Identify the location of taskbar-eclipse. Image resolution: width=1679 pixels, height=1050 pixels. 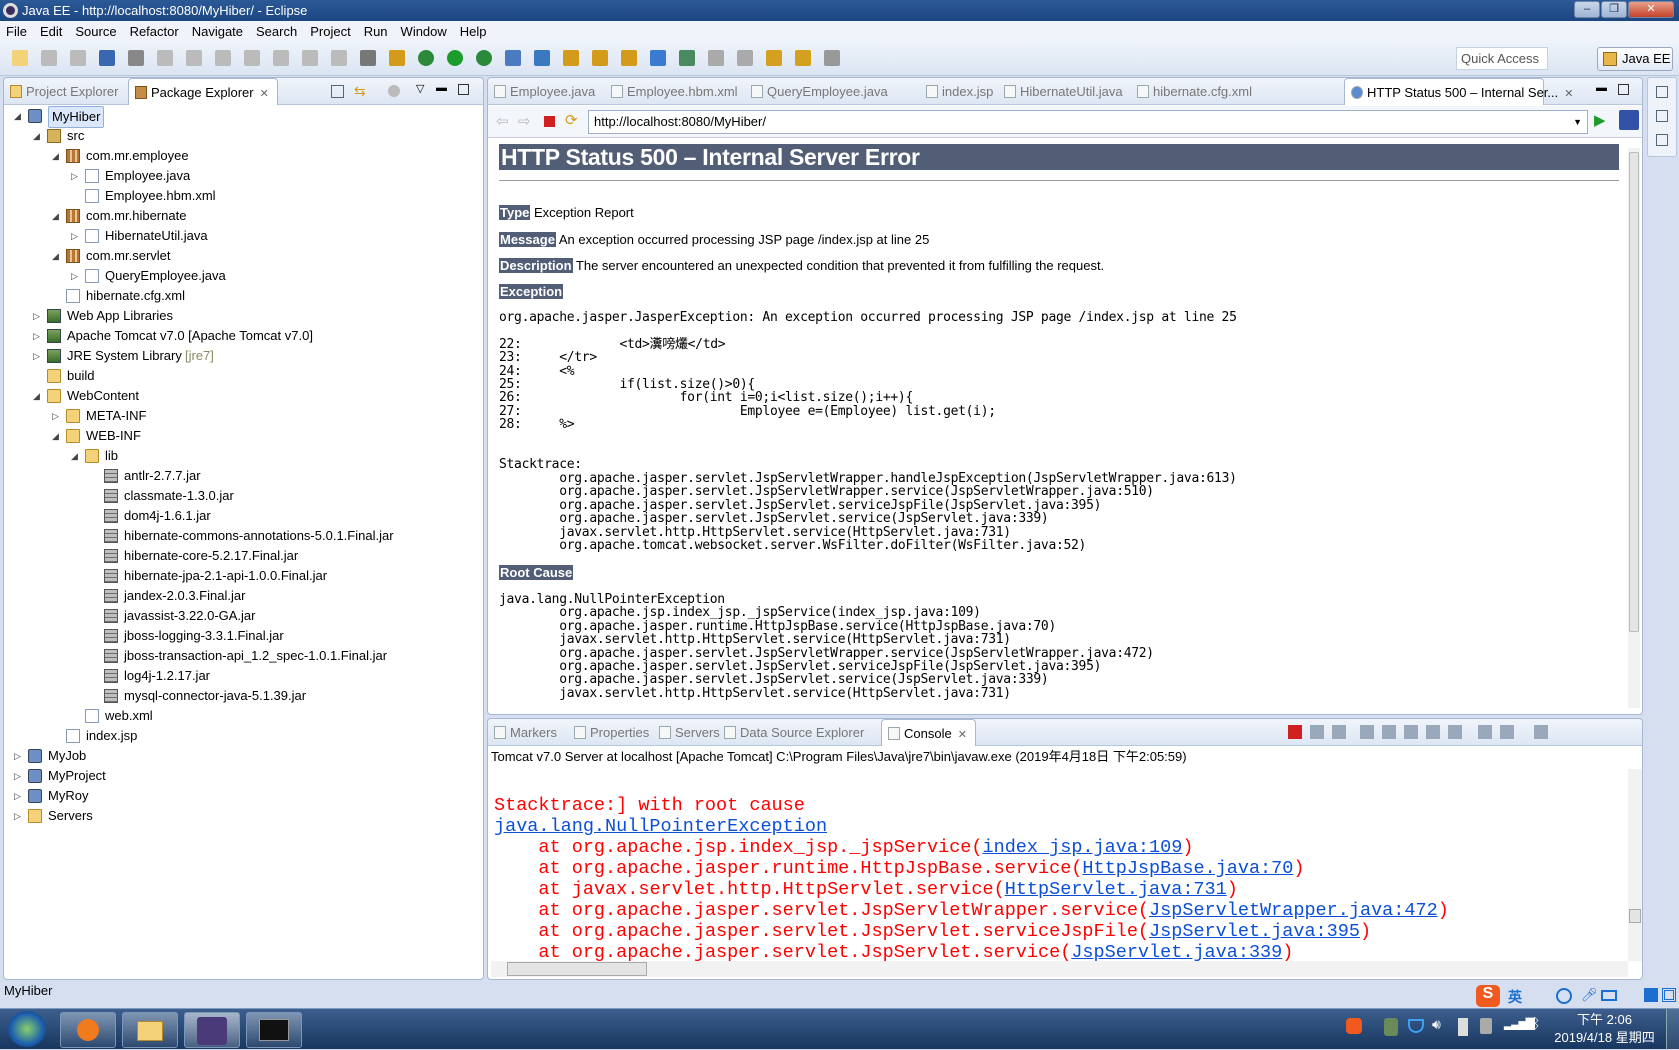
(212, 1030).